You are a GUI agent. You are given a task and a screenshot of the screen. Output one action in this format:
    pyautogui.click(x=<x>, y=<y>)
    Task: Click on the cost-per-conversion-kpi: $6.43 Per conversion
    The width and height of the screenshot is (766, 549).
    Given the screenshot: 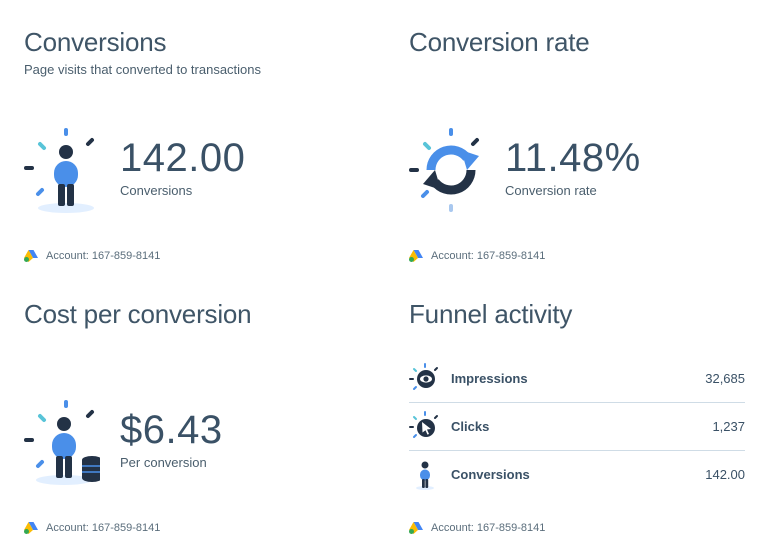 What is the action you would take?
    pyautogui.click(x=189, y=443)
    